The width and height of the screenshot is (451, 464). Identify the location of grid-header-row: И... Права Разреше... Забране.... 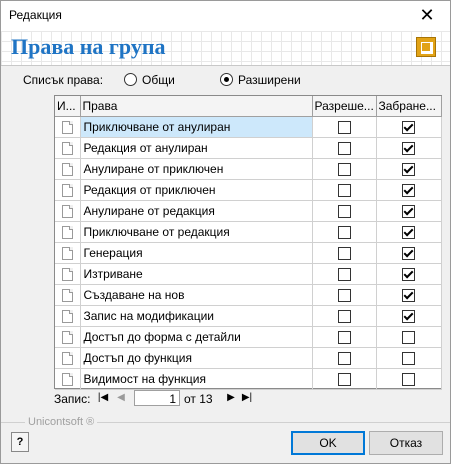
(248, 106).